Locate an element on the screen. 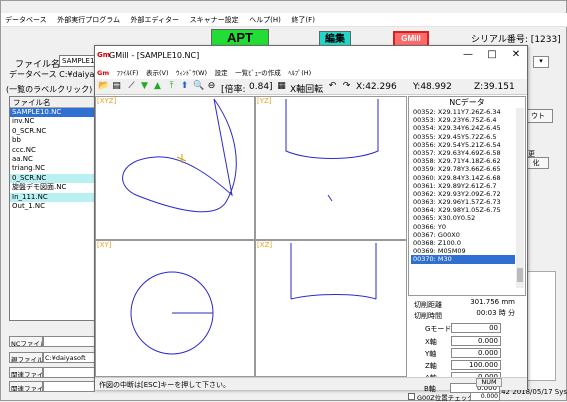 The image size is (567, 402). y-axis-label: Y軸 is located at coordinates (431, 354).